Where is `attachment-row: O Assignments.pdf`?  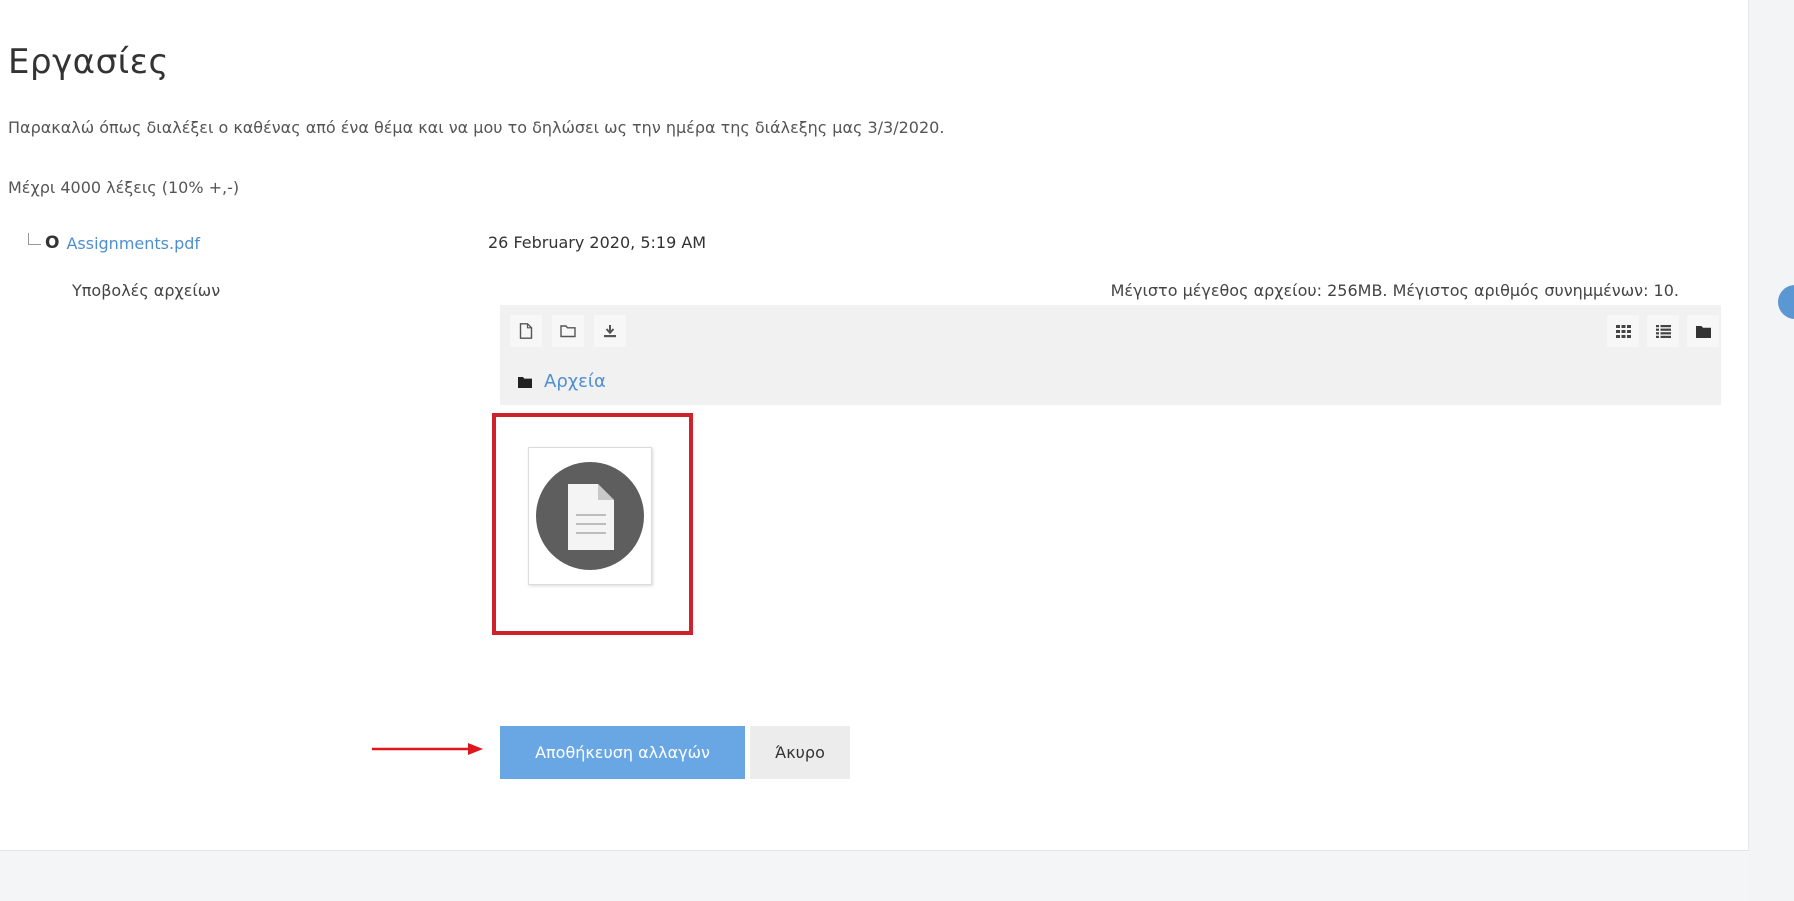
attachment-row: O Assignments.pdf is located at coordinates (114, 242).